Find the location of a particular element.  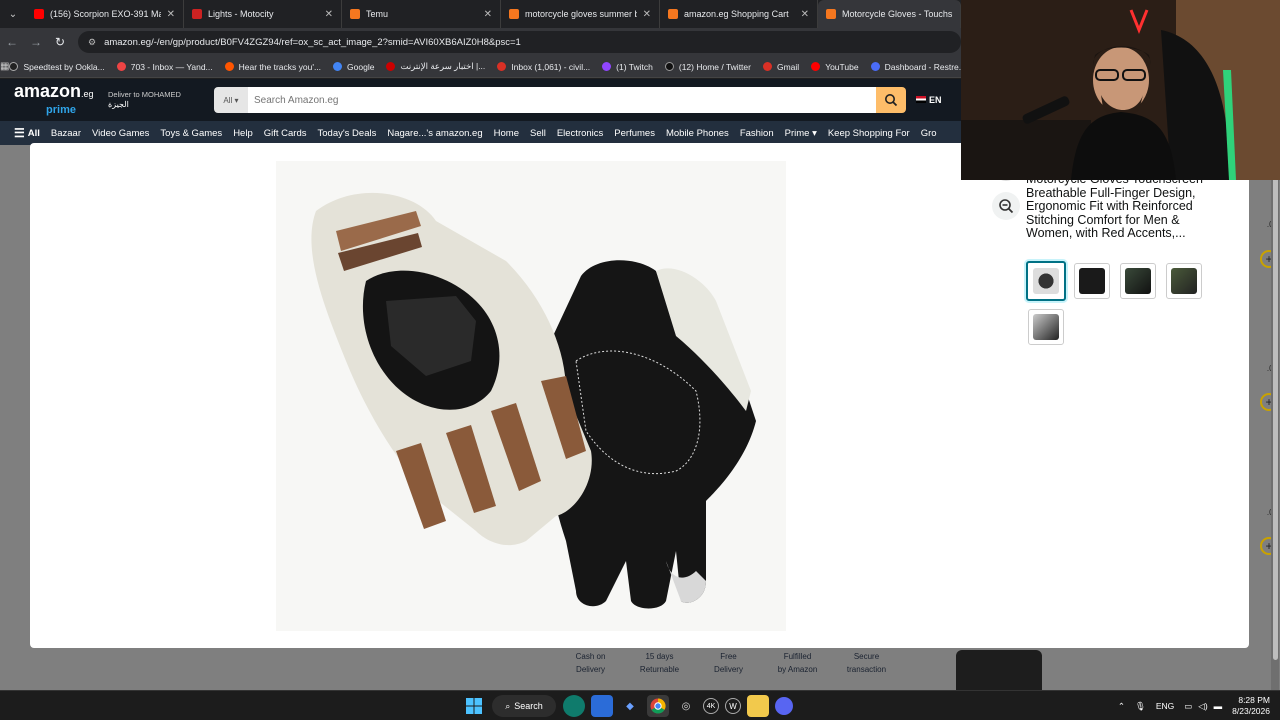

bookmark: Gmail is located at coordinates (780, 67).